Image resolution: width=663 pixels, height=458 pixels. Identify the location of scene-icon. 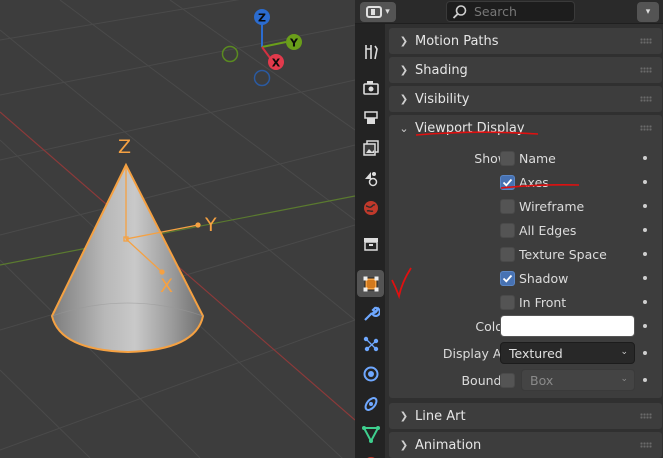
(370, 178).